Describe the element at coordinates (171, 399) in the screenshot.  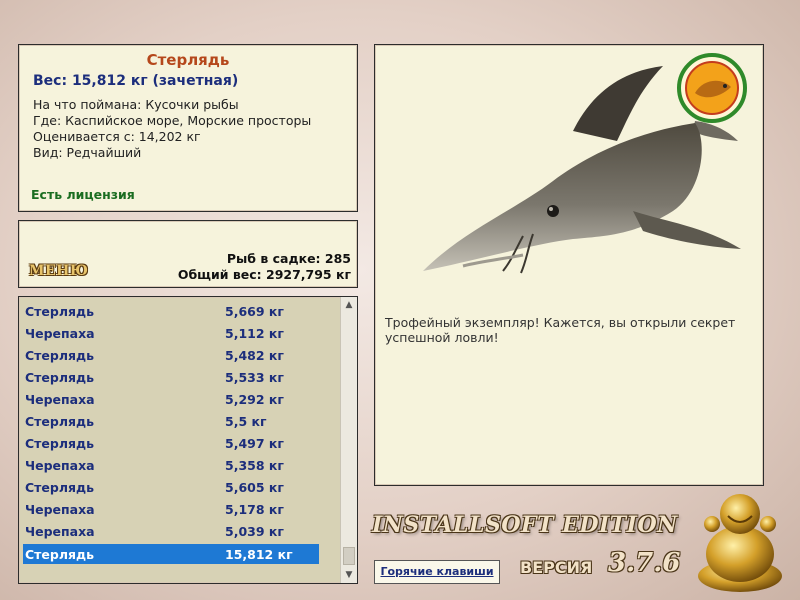
I see `list-item: Черепаха 5,292 кг` at that location.